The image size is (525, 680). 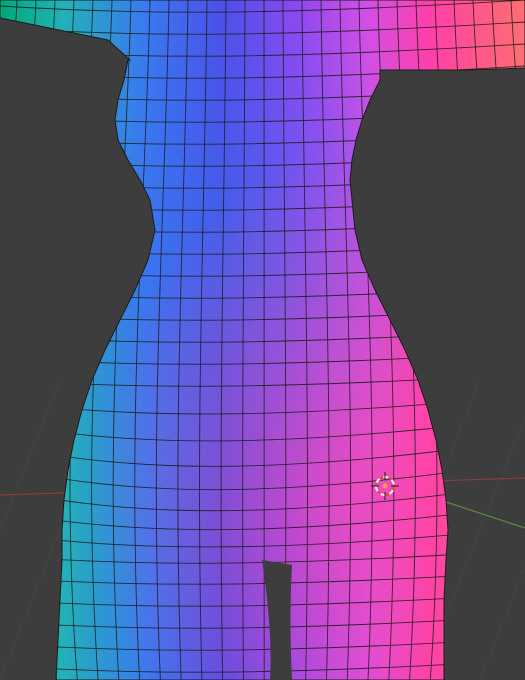 I want to click on cursor-center, so click(x=385, y=486).